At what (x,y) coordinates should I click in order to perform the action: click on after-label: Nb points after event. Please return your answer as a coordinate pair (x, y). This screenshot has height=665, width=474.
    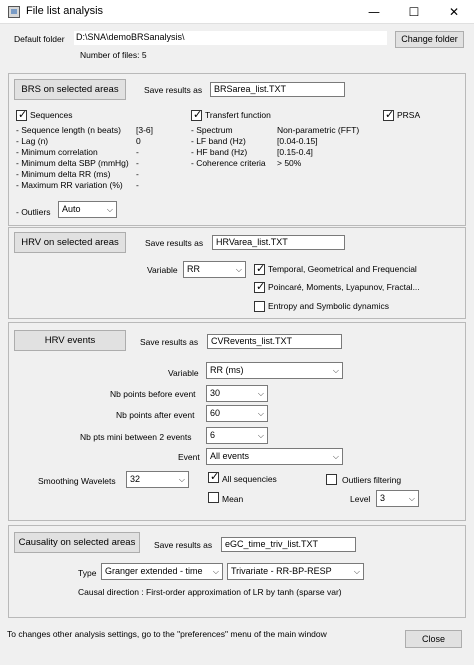
    Looking at the image, I should click on (155, 415).